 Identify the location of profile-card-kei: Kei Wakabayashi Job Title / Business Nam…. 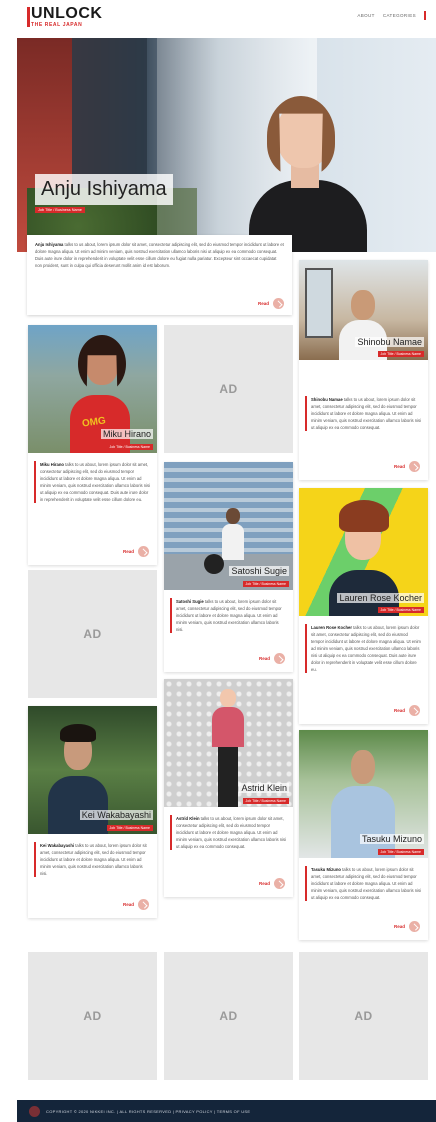
(92, 812).